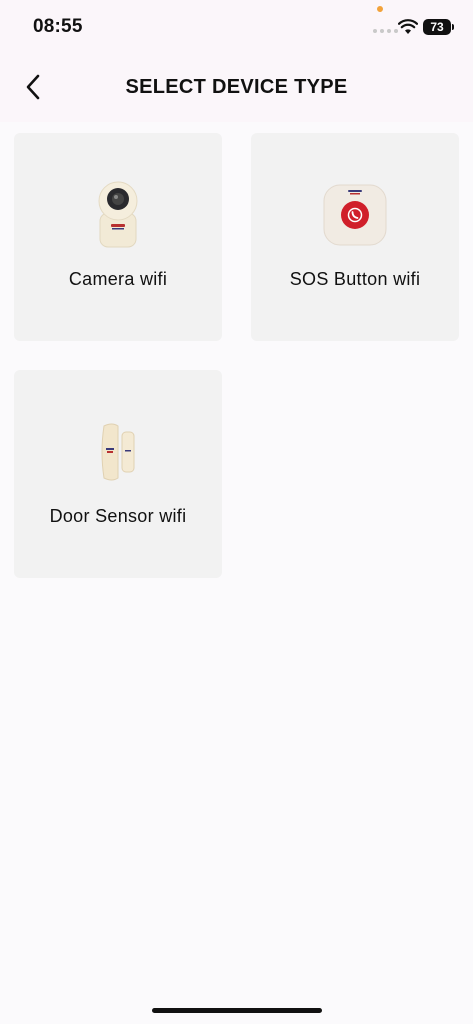 This screenshot has height=1024, width=473. I want to click on sos-button-device-icon, so click(355, 215).